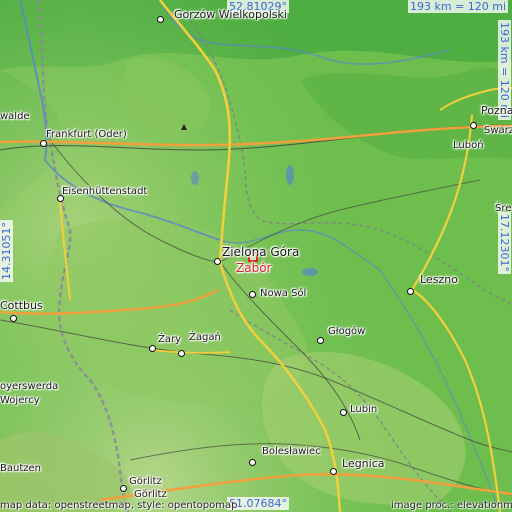 This screenshot has width=512, height=512. What do you see at coordinates (410, 291) in the screenshot?
I see `city-dot-leszno` at bounding box center [410, 291].